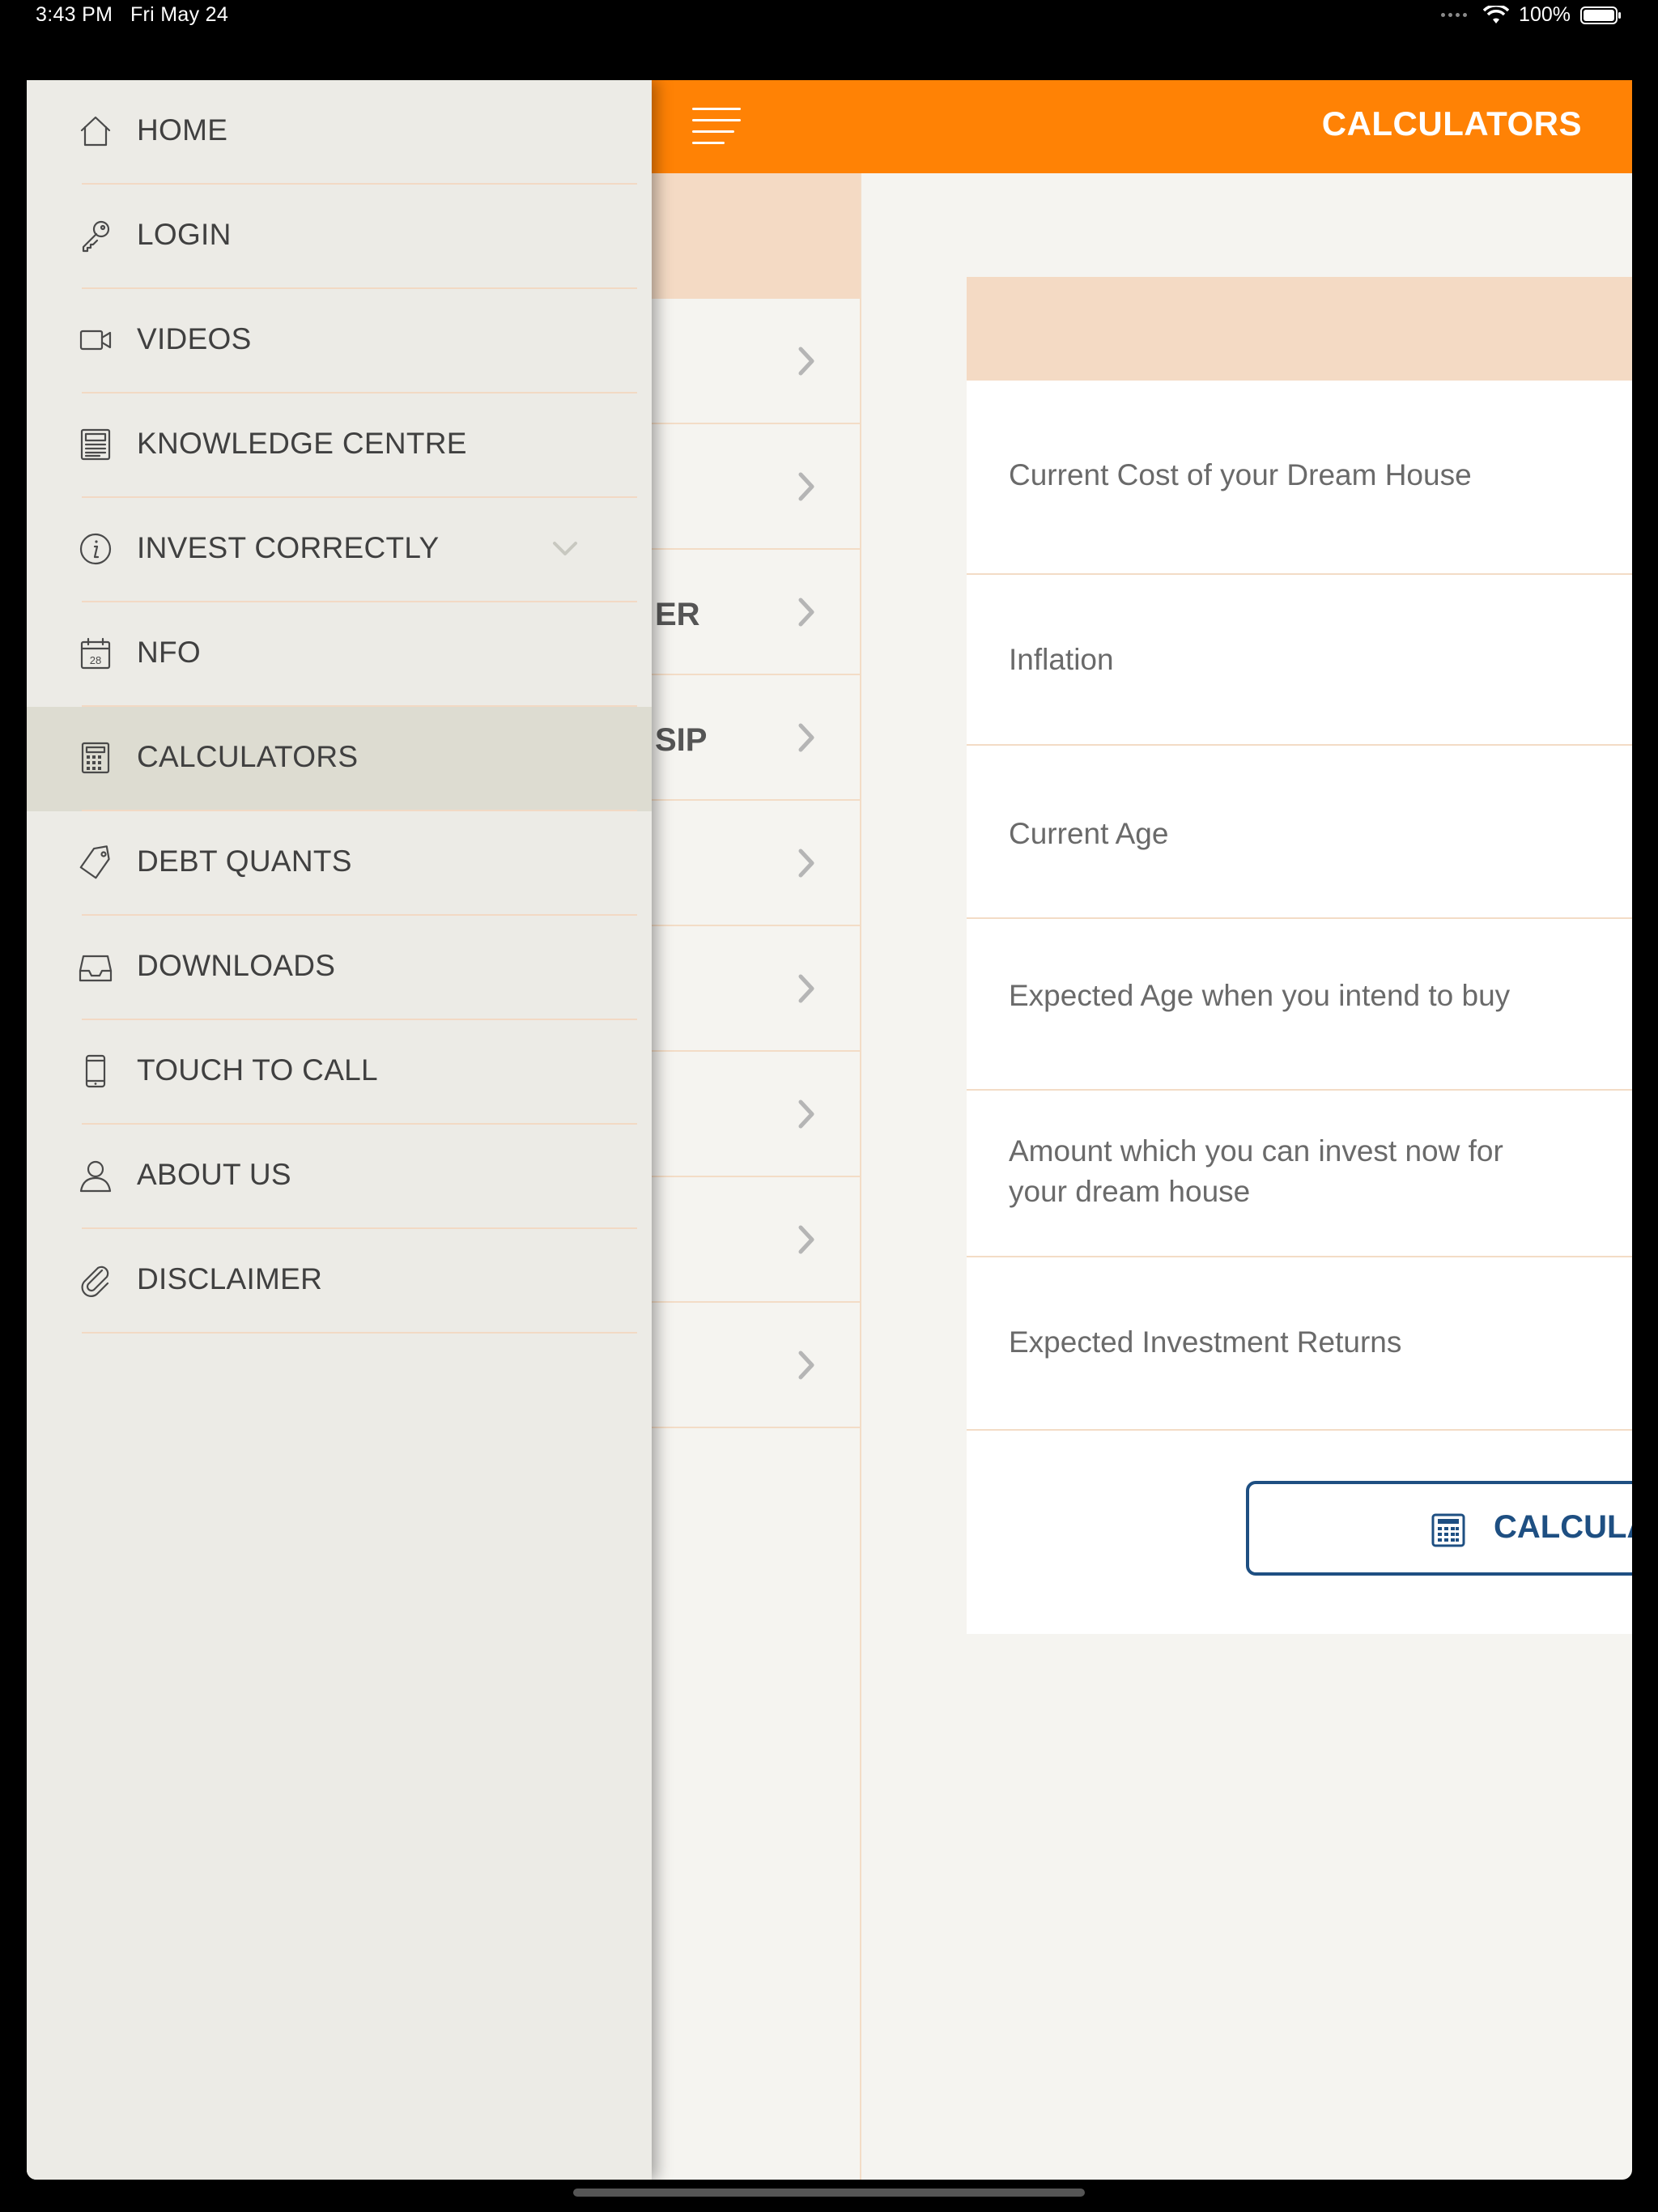 This screenshot has height=2212, width=1658. I want to click on drawer-item-home: HOME, so click(339, 133).